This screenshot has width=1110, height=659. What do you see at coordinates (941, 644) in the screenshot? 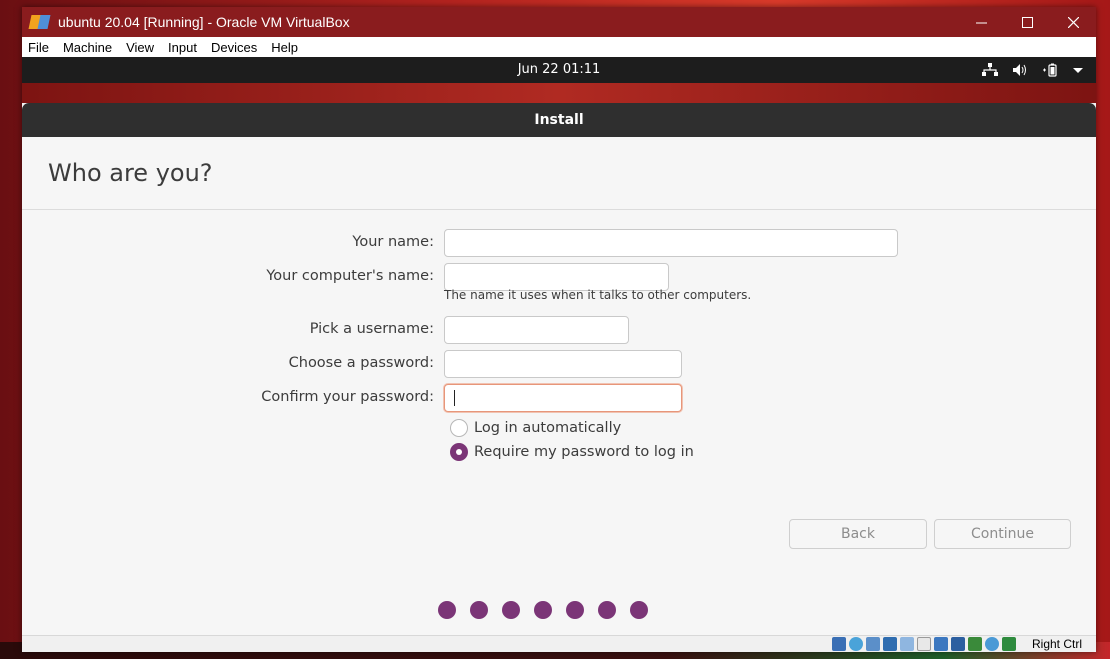
I see `display-icon` at bounding box center [941, 644].